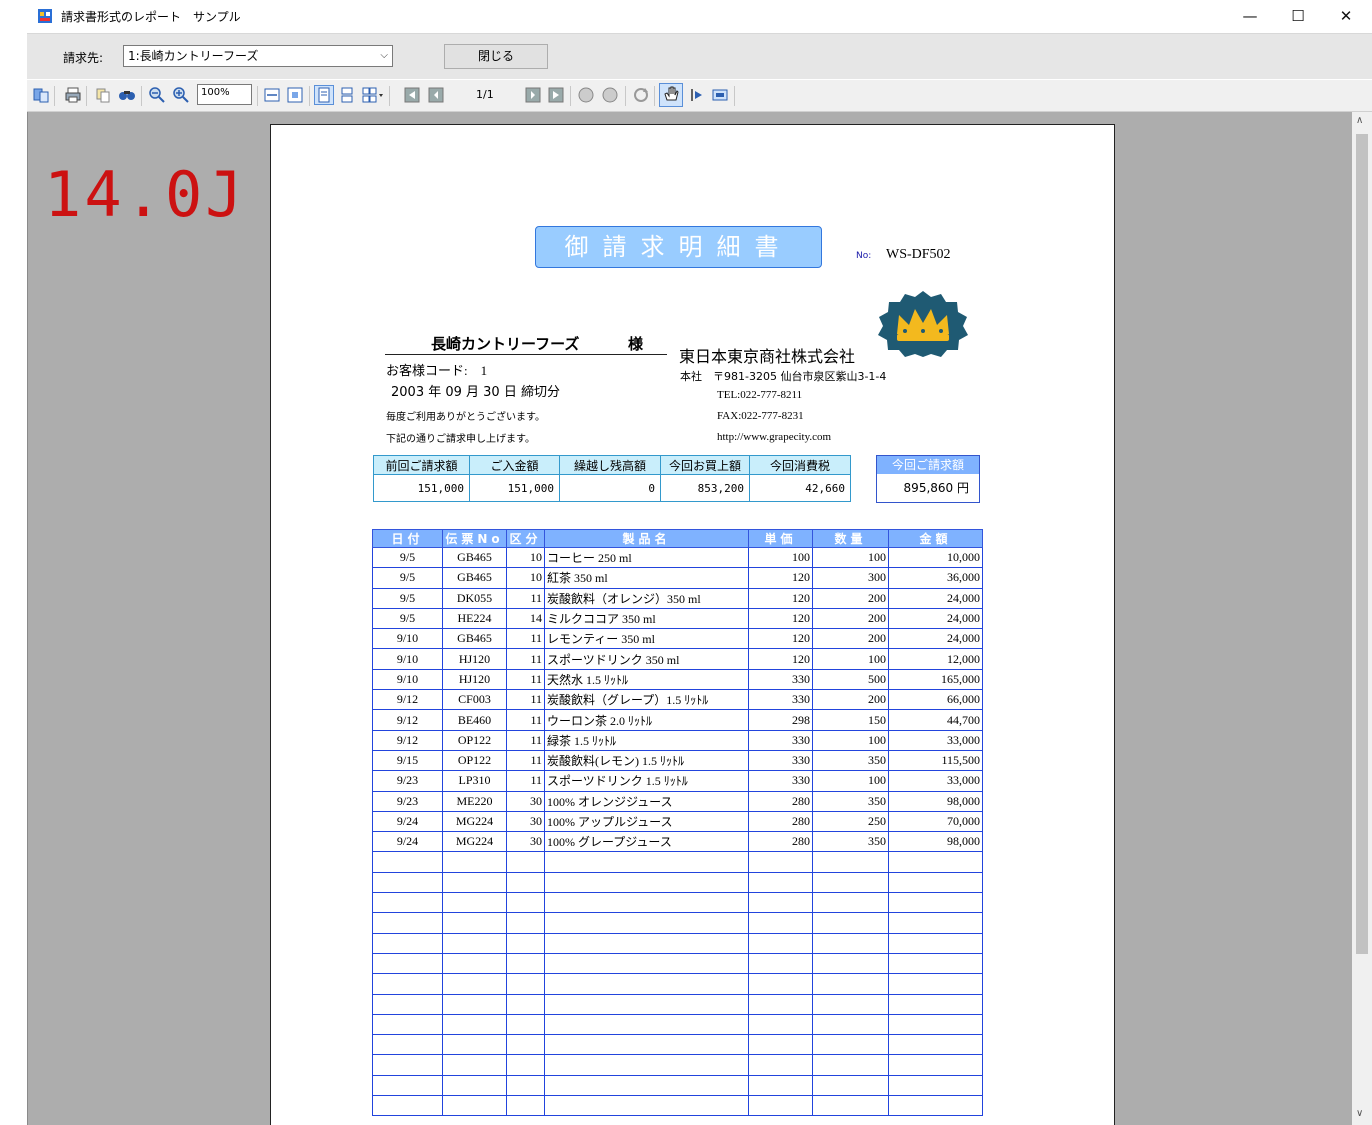 This screenshot has width=1372, height=1125. I want to click on table-cell: 10, so click(525, 557).